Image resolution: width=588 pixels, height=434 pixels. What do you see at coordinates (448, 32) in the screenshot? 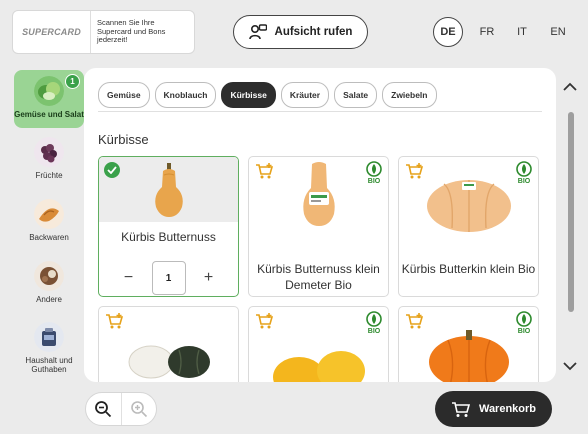
I see `lang-de-button: DE` at bounding box center [448, 32].